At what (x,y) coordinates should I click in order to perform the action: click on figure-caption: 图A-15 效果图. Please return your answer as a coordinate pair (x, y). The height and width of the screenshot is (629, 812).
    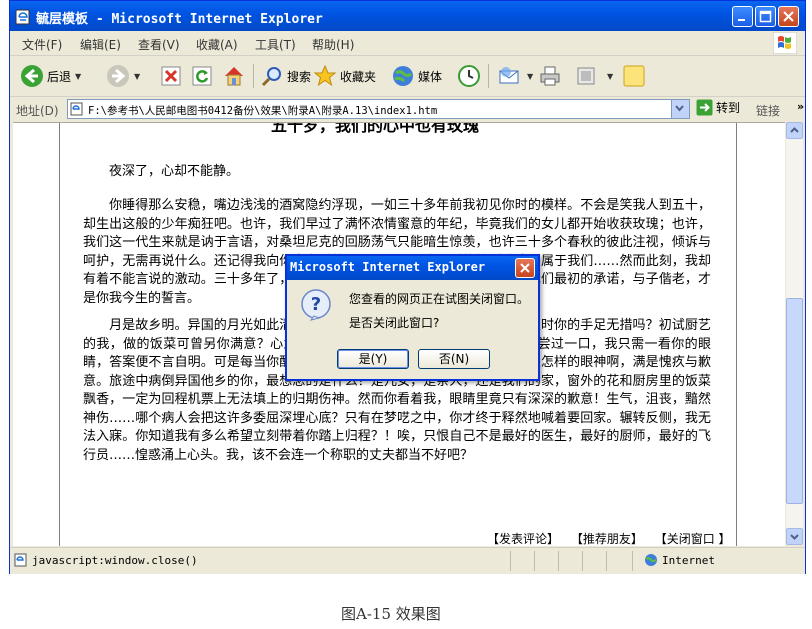
    Looking at the image, I should click on (391, 614).